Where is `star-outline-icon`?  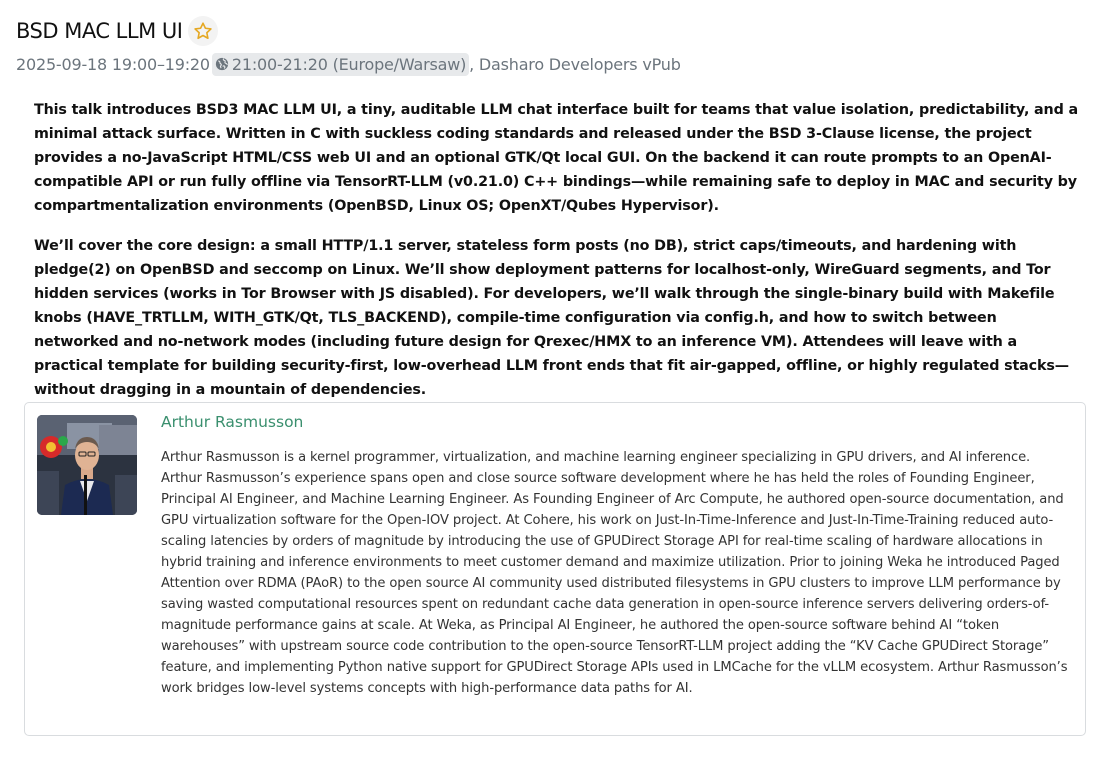 star-outline-icon is located at coordinates (203, 31).